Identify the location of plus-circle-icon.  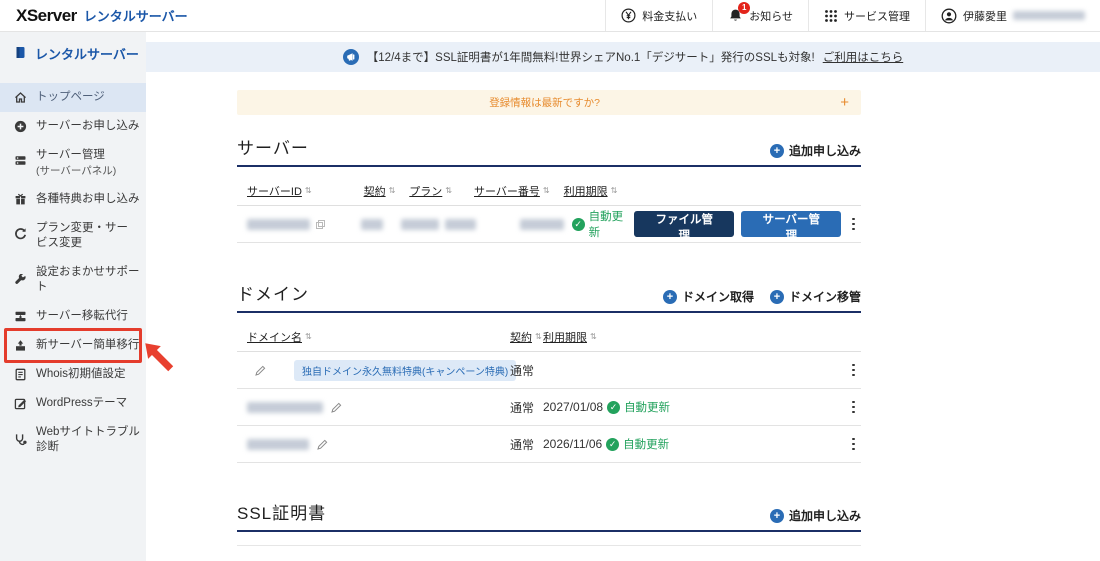
(20, 126).